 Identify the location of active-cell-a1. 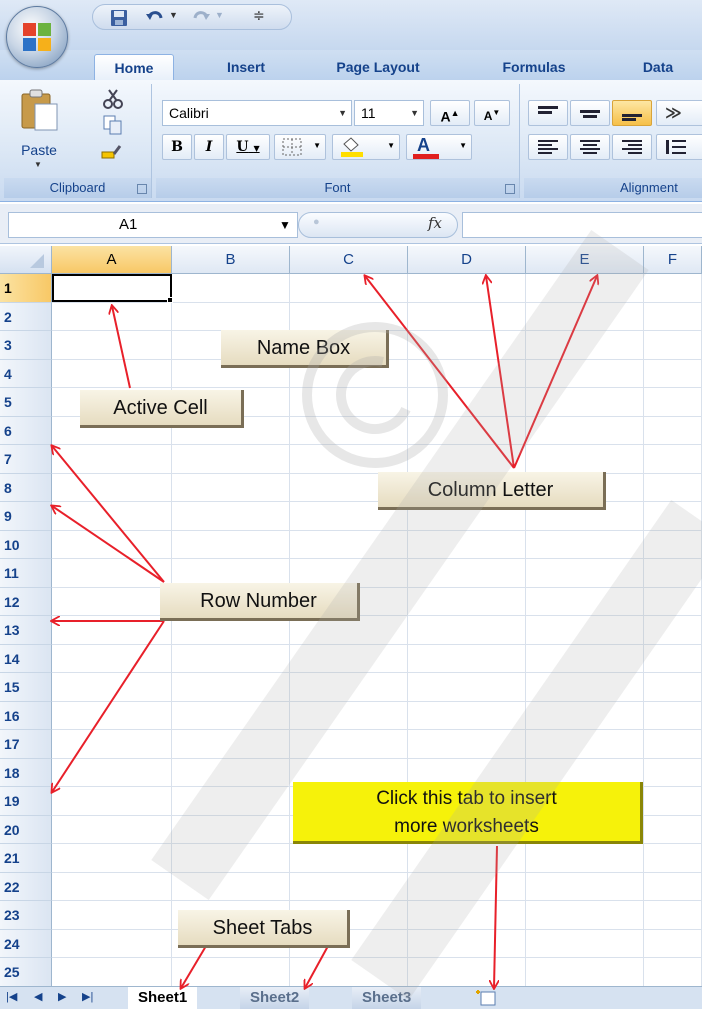
(112, 288).